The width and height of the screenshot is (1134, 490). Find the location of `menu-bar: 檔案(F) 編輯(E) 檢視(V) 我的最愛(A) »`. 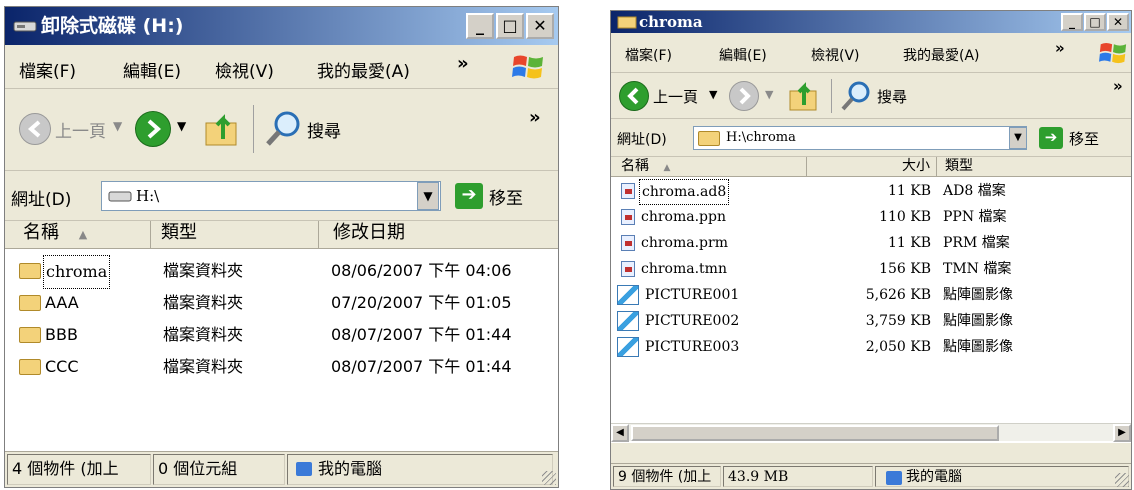

menu-bar: 檔案(F) 編輯(E) 檢視(V) 我的最愛(A) » is located at coordinates (281, 67).